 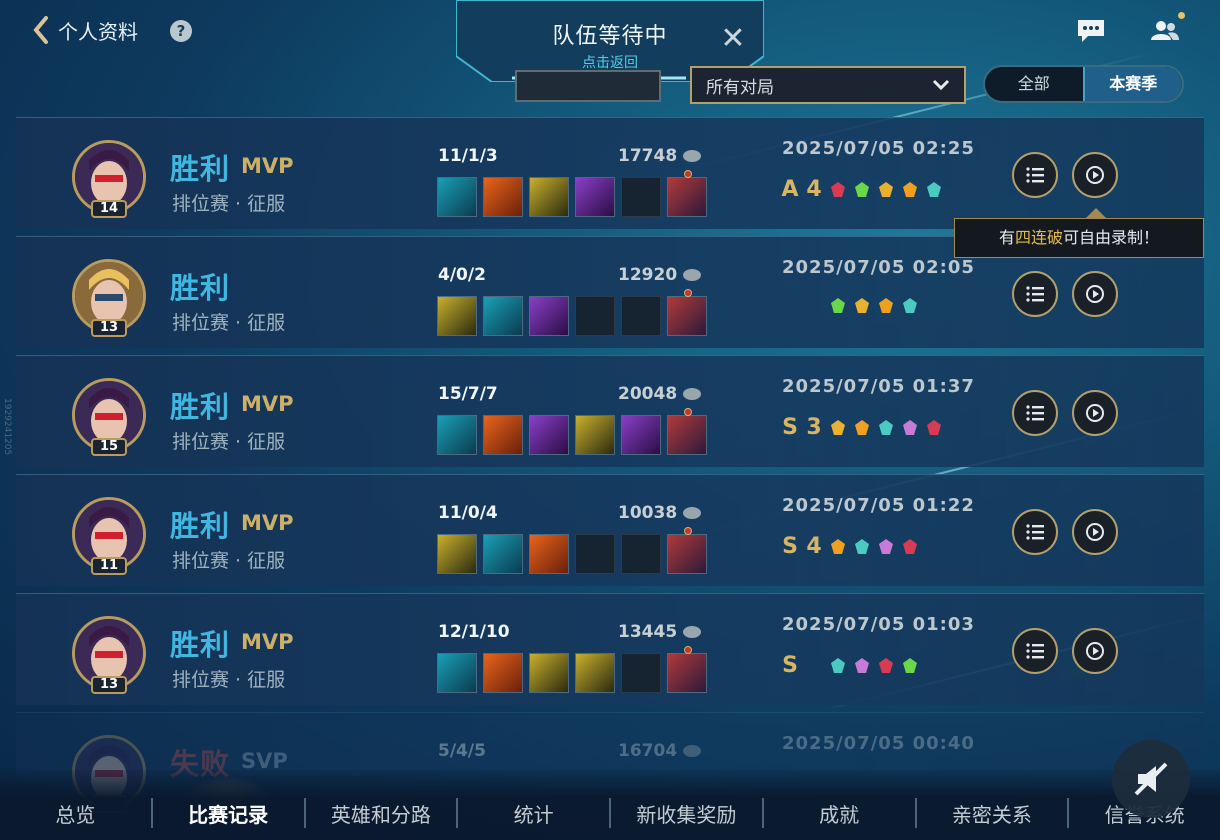 I want to click on nav-tab: 总览, so click(x=75, y=813).